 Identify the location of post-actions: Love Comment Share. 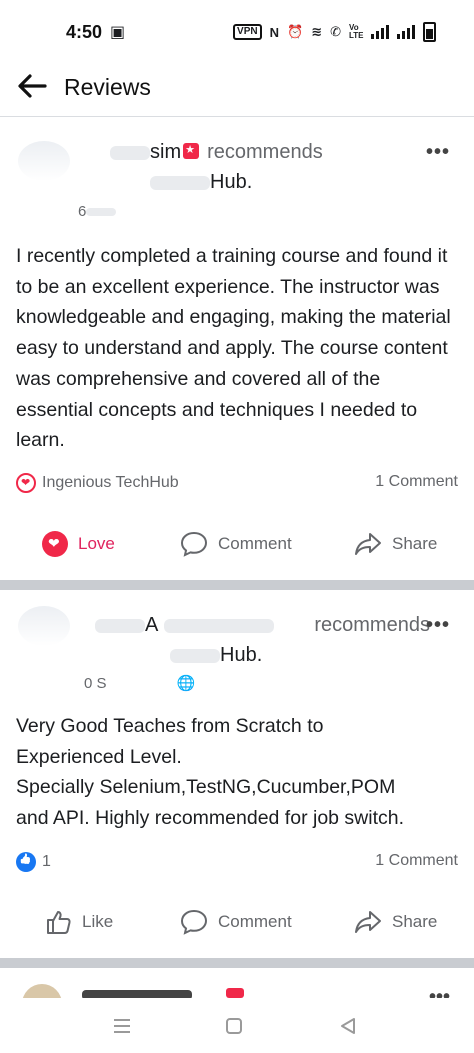
(237, 544).